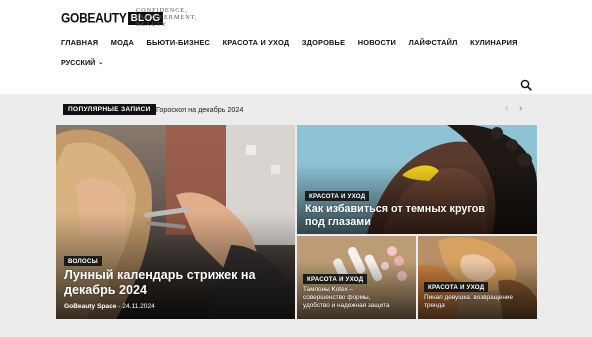 The height and width of the screenshot is (337, 592). What do you see at coordinates (494, 42) in the screenshot?
I see `nav-item-cooking: КУЛИНАРИЯ` at bounding box center [494, 42].